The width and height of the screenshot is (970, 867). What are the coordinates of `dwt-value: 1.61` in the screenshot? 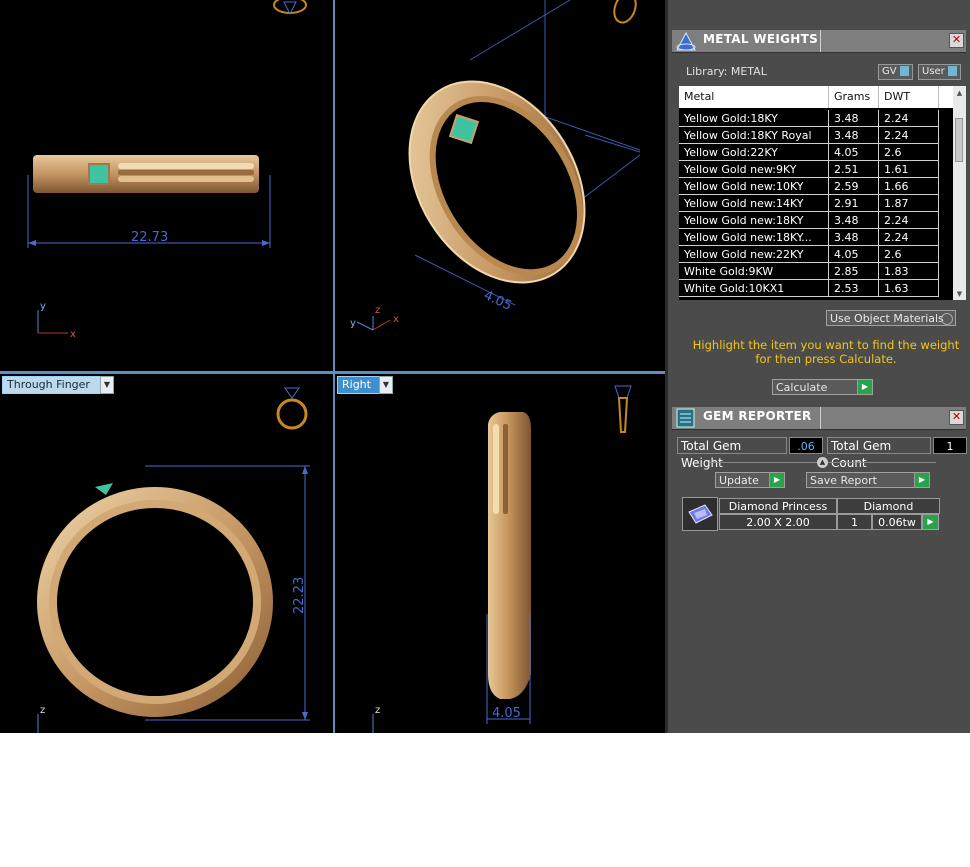 It's located at (909, 169).